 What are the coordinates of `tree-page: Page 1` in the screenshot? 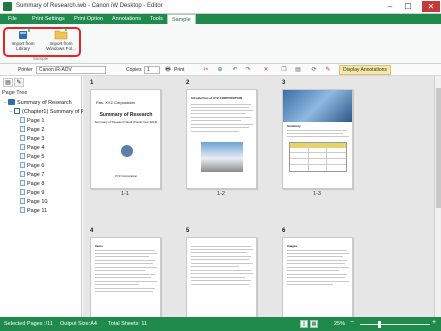 It's located at (32, 121).